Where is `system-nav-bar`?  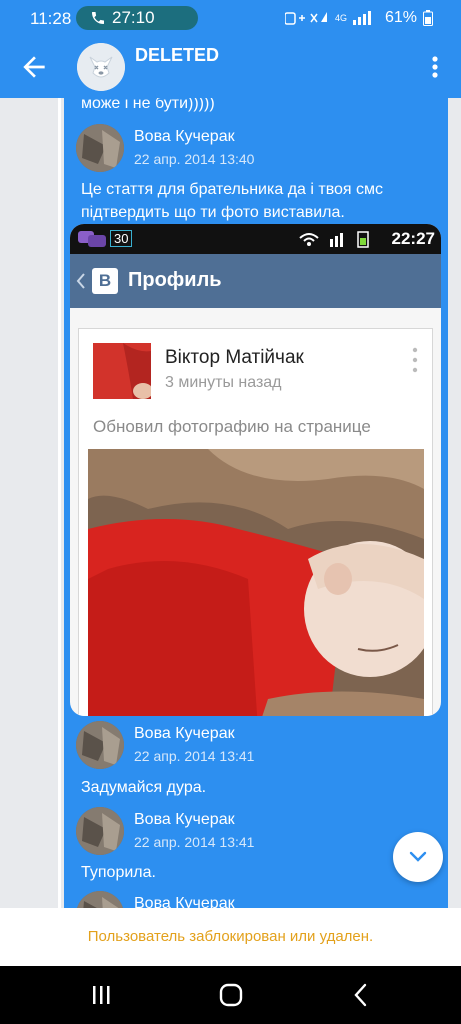
system-nav-bar is located at coordinates (230, 995).